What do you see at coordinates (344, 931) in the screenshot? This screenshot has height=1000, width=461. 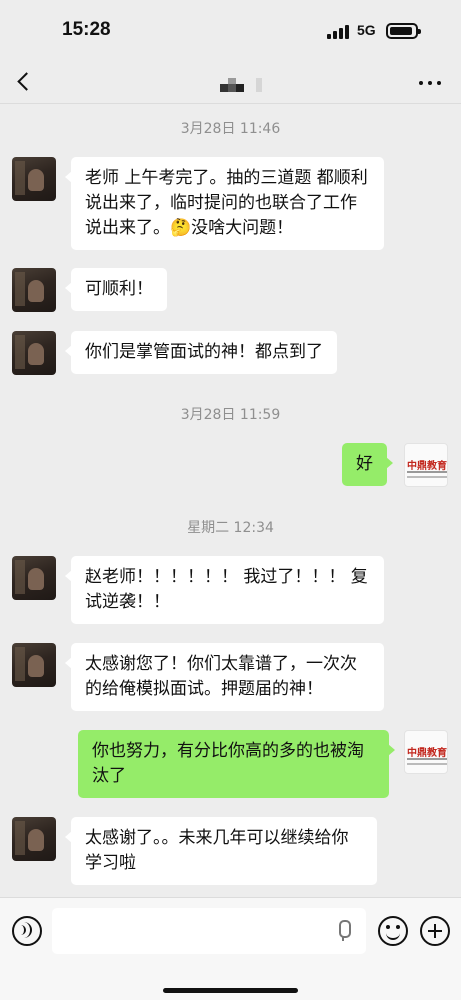 I see `microphone-icon` at bounding box center [344, 931].